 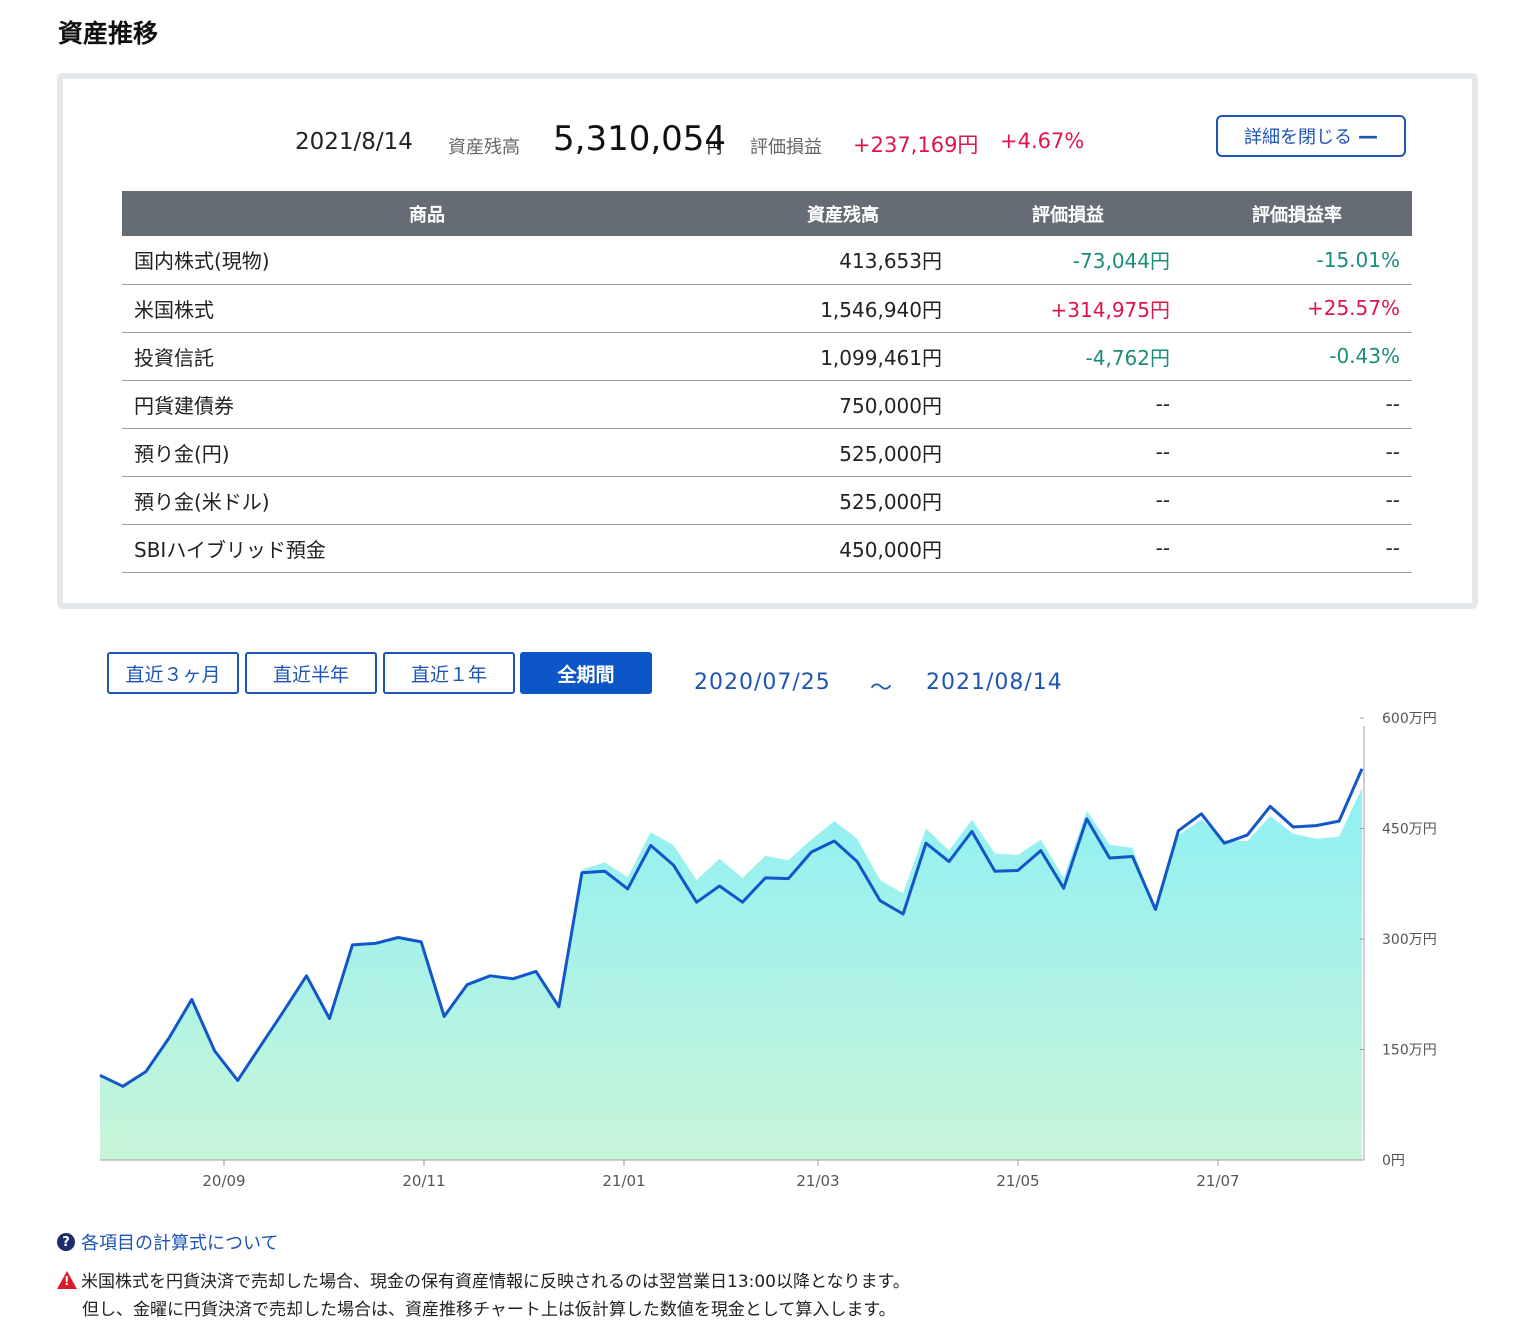 I want to click on product-name: 米国株式, so click(x=427, y=308).